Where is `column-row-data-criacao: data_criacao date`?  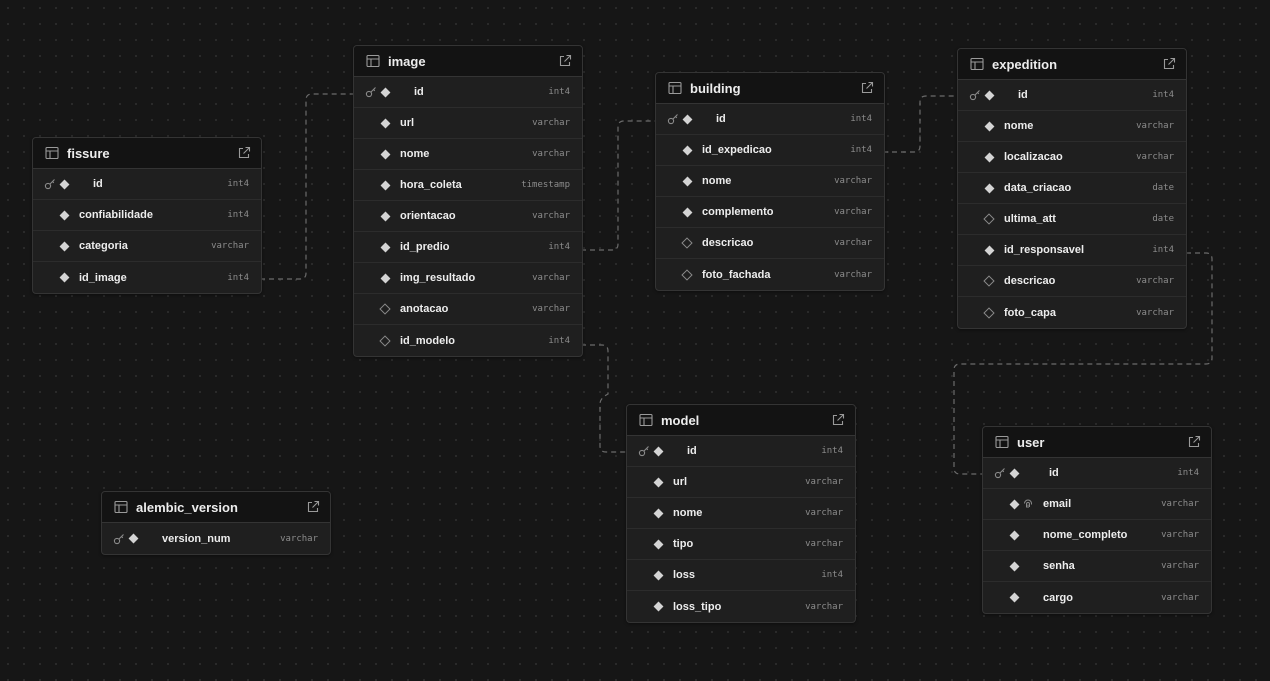
column-row-data-criacao: data_criacao date is located at coordinates (1072, 188).